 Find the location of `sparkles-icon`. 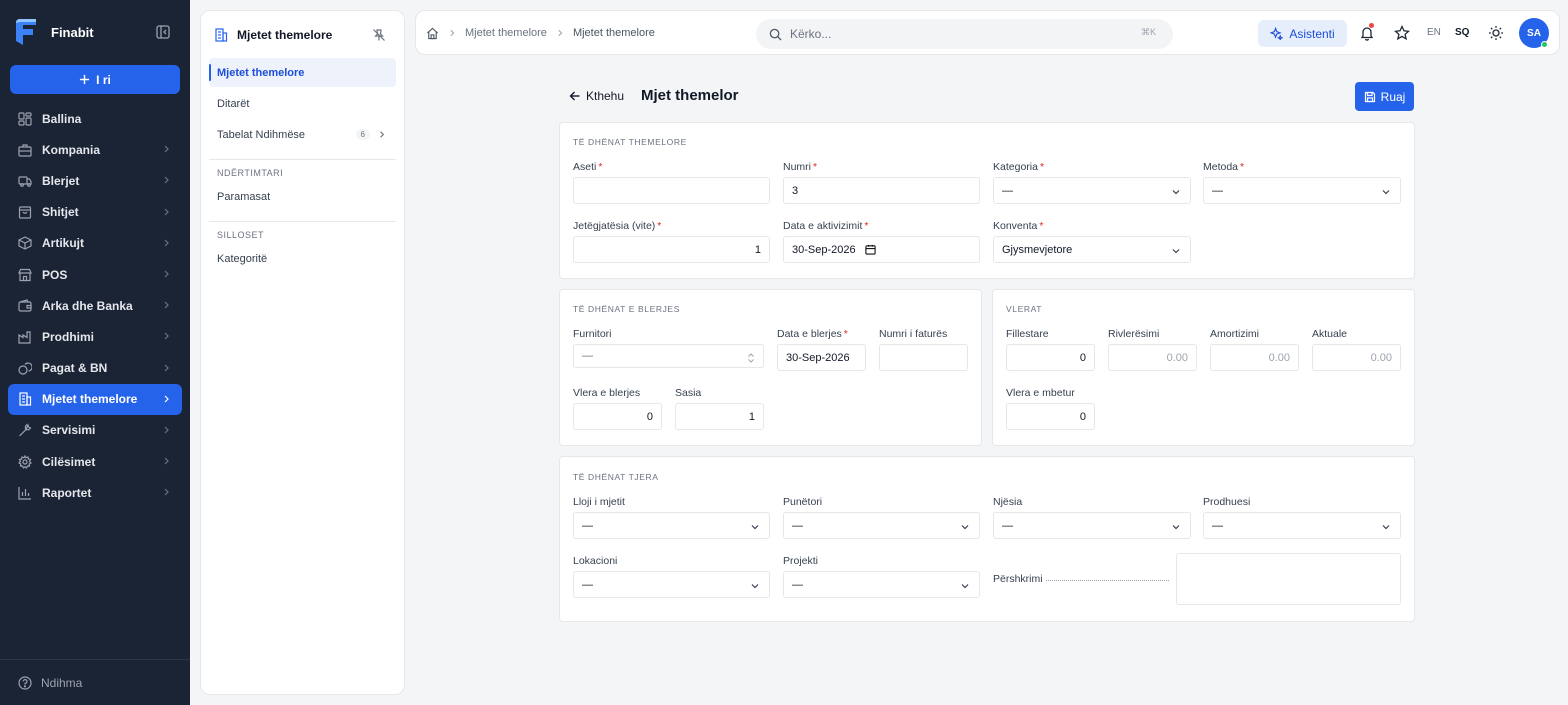

sparkles-icon is located at coordinates (1277, 33).